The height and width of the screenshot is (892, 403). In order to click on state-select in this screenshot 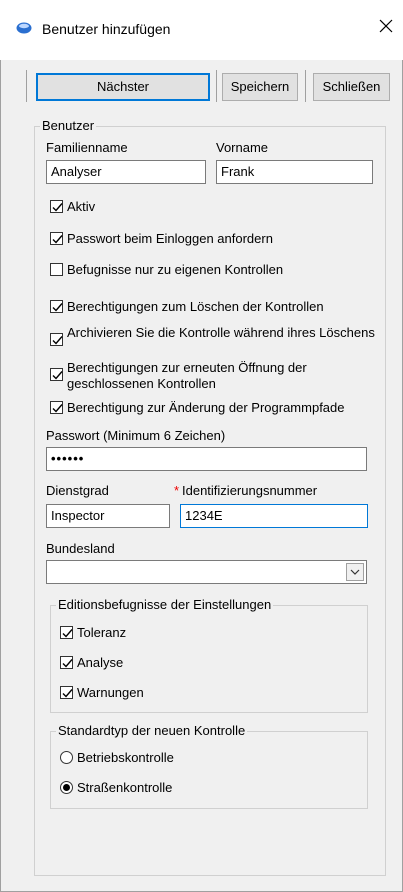, I will do `click(206, 572)`.